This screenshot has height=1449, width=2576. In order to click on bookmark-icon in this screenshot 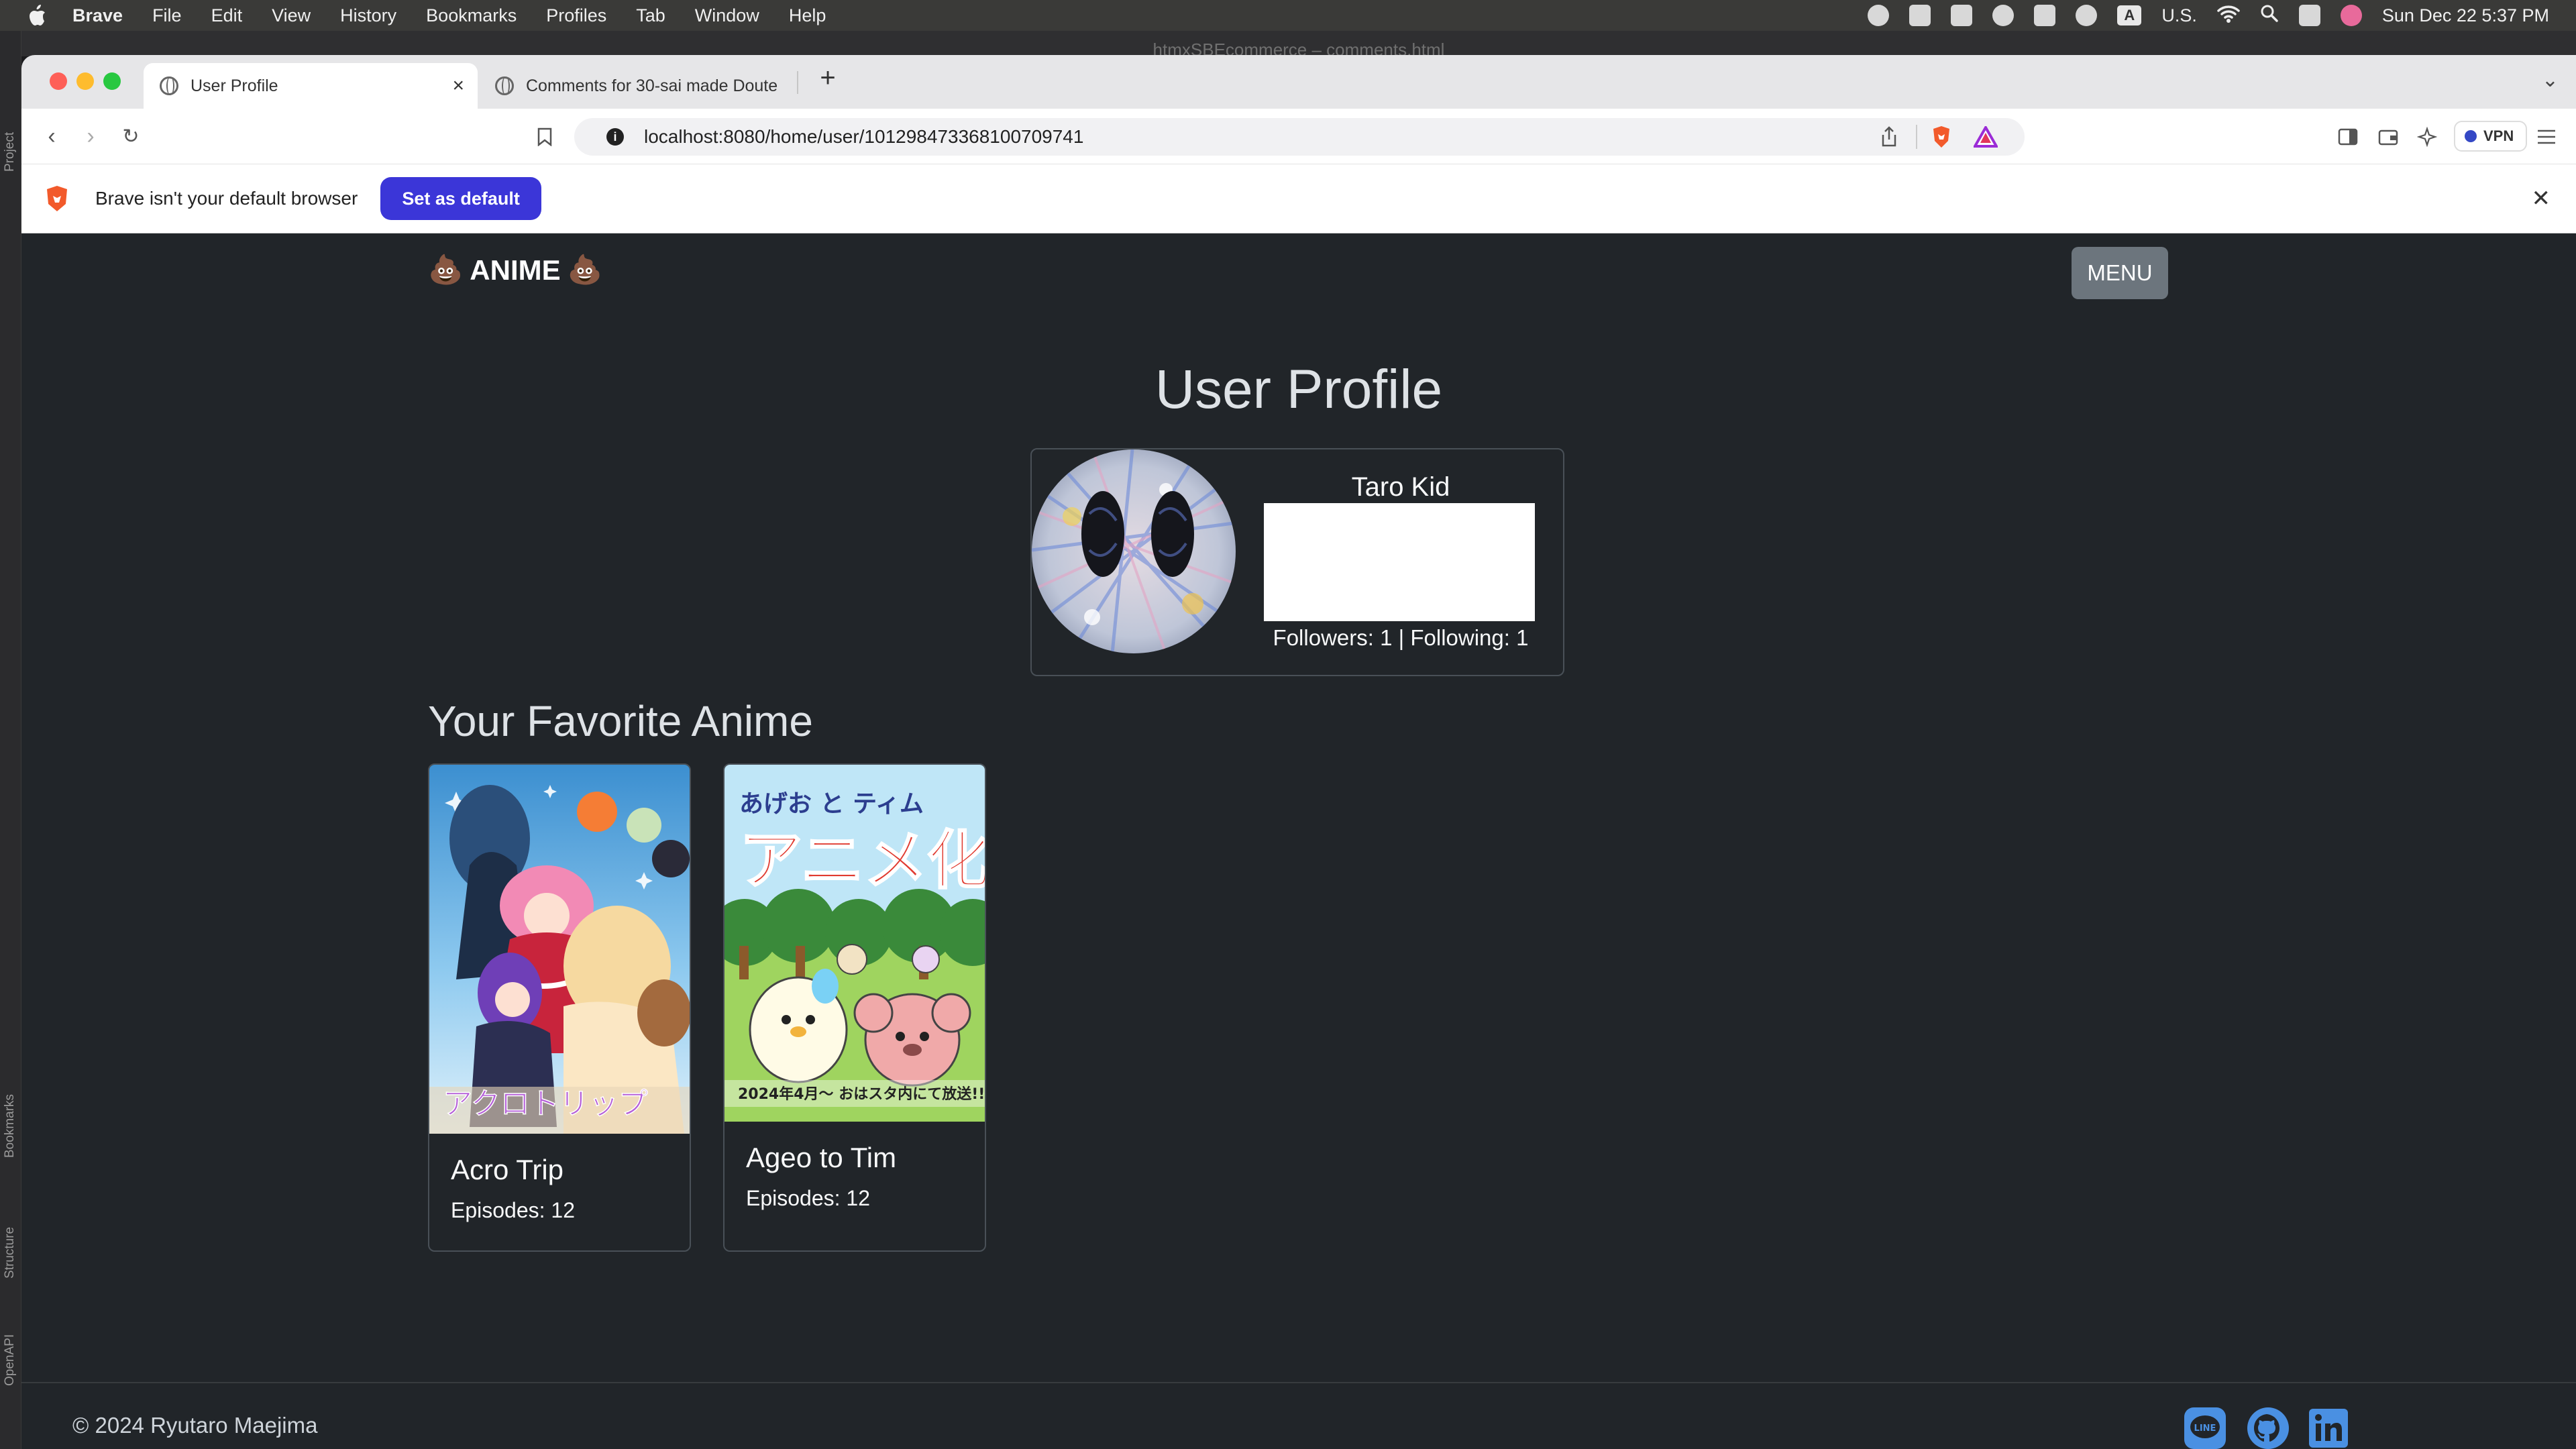, I will do `click(545, 137)`.